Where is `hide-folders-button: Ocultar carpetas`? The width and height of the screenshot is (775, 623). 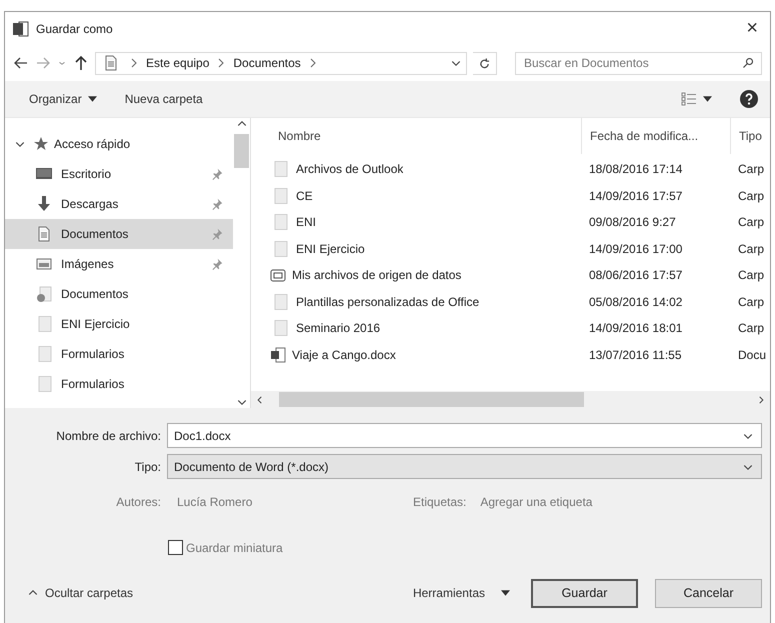 hide-folders-button: Ocultar carpetas is located at coordinates (80, 593).